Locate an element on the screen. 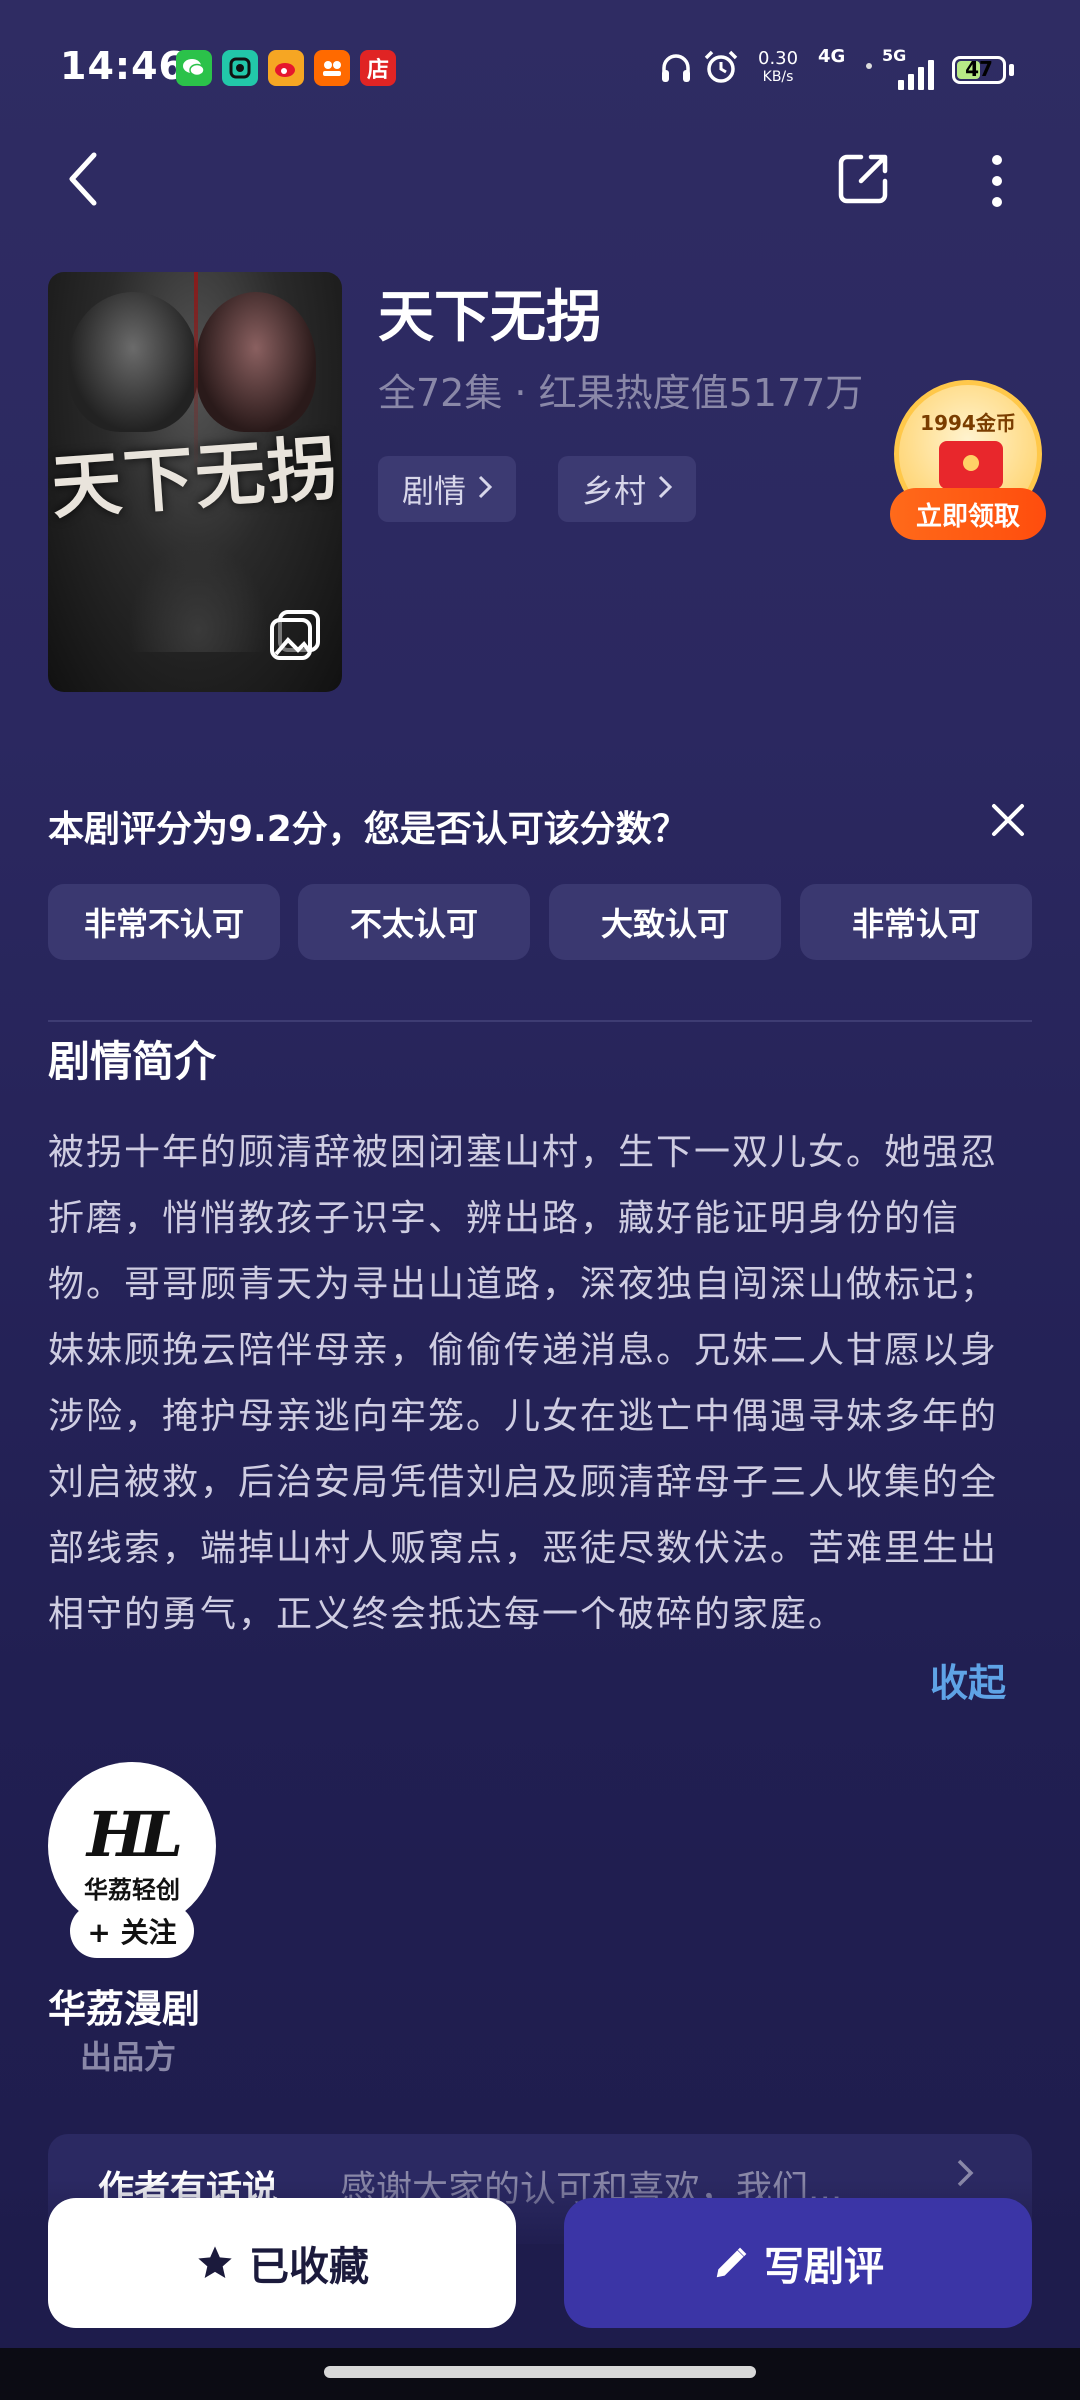 The height and width of the screenshot is (2400, 1080). poster-figures is located at coordinates (198, 597).